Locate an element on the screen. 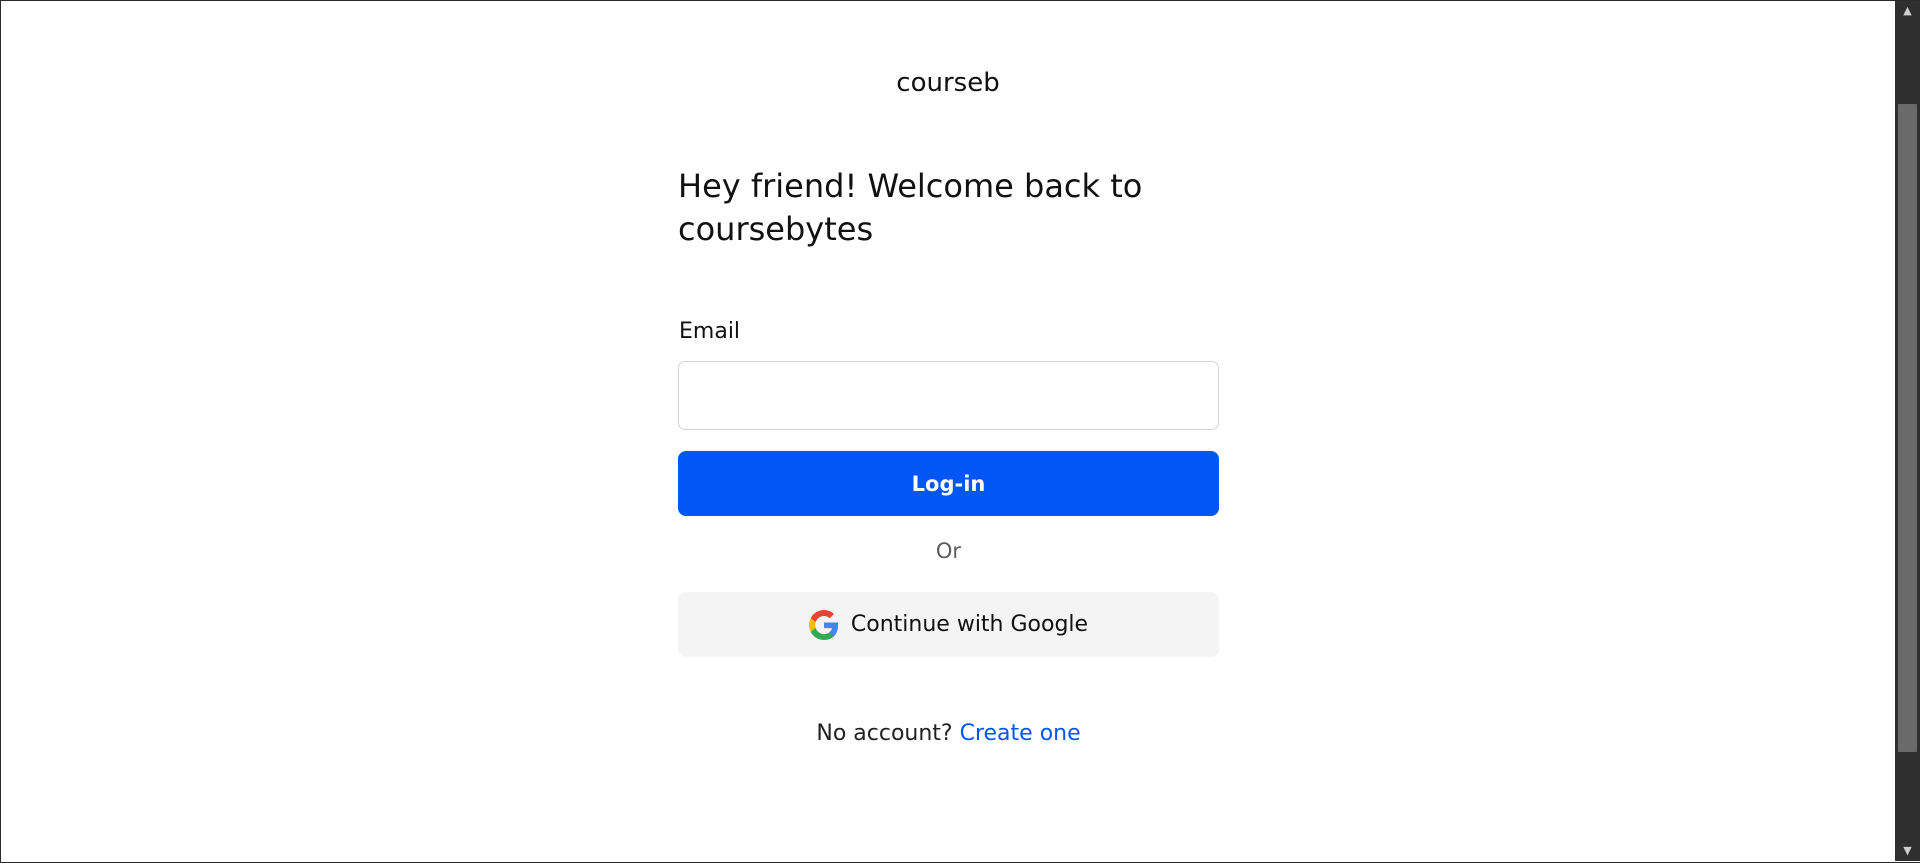  or-divider-text: Or is located at coordinates (948, 551).